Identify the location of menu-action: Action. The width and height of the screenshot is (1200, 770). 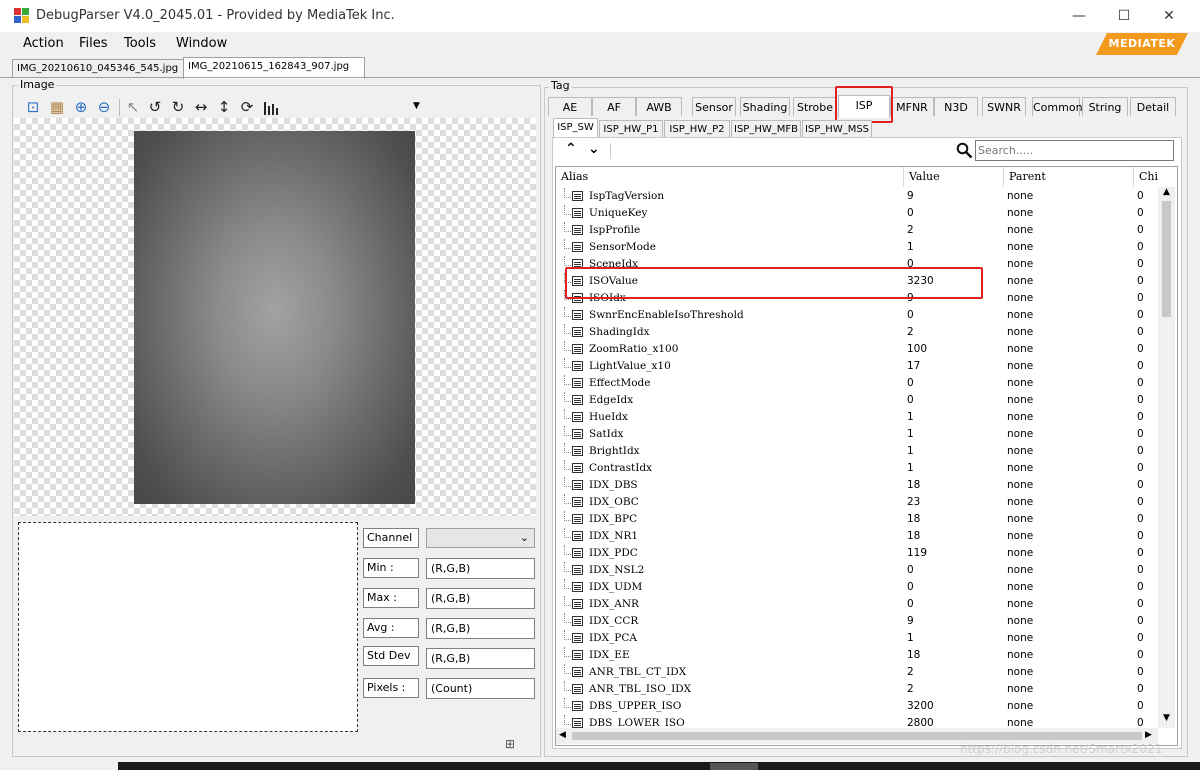
(43, 43).